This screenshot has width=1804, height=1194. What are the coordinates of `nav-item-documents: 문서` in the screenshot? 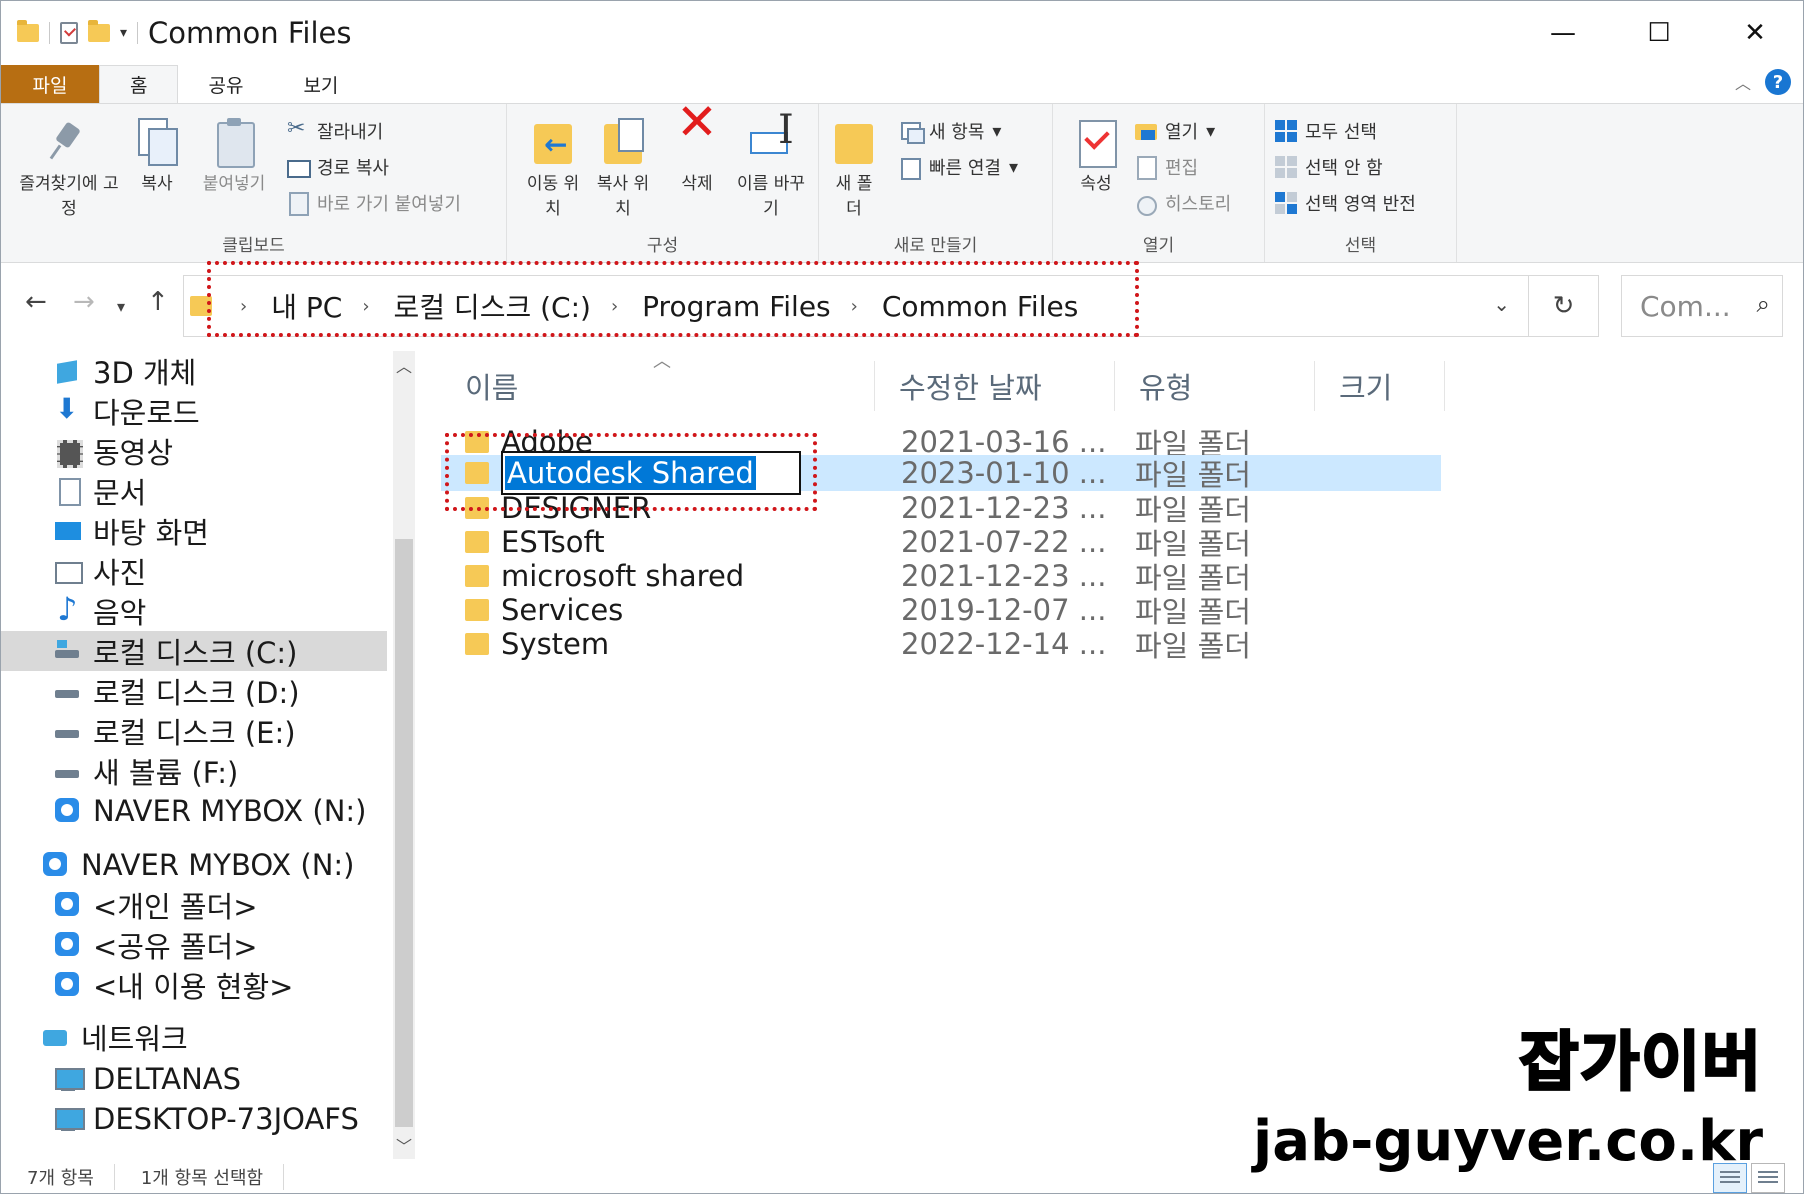 It's located at (194, 491).